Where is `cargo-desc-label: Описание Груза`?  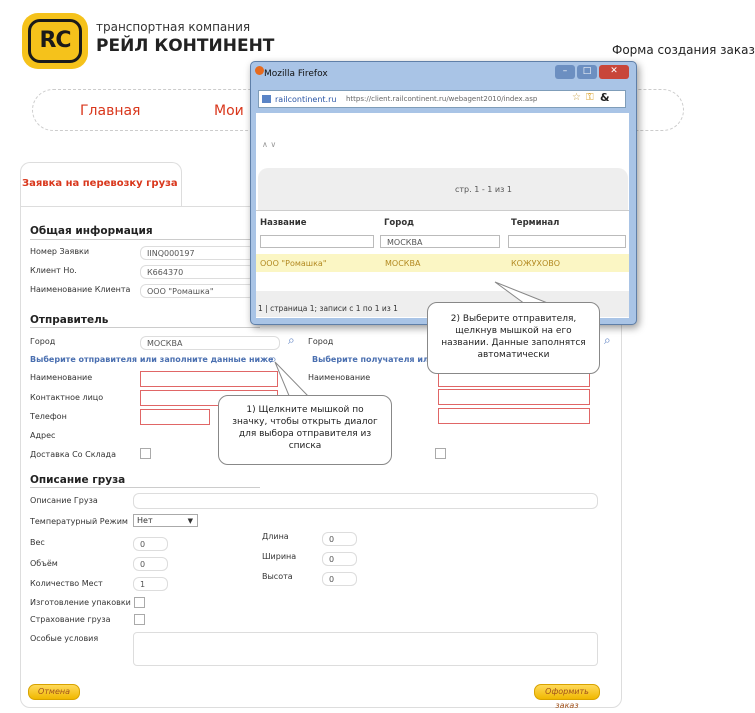
cargo-desc-label: Описание Груза is located at coordinates (64, 500).